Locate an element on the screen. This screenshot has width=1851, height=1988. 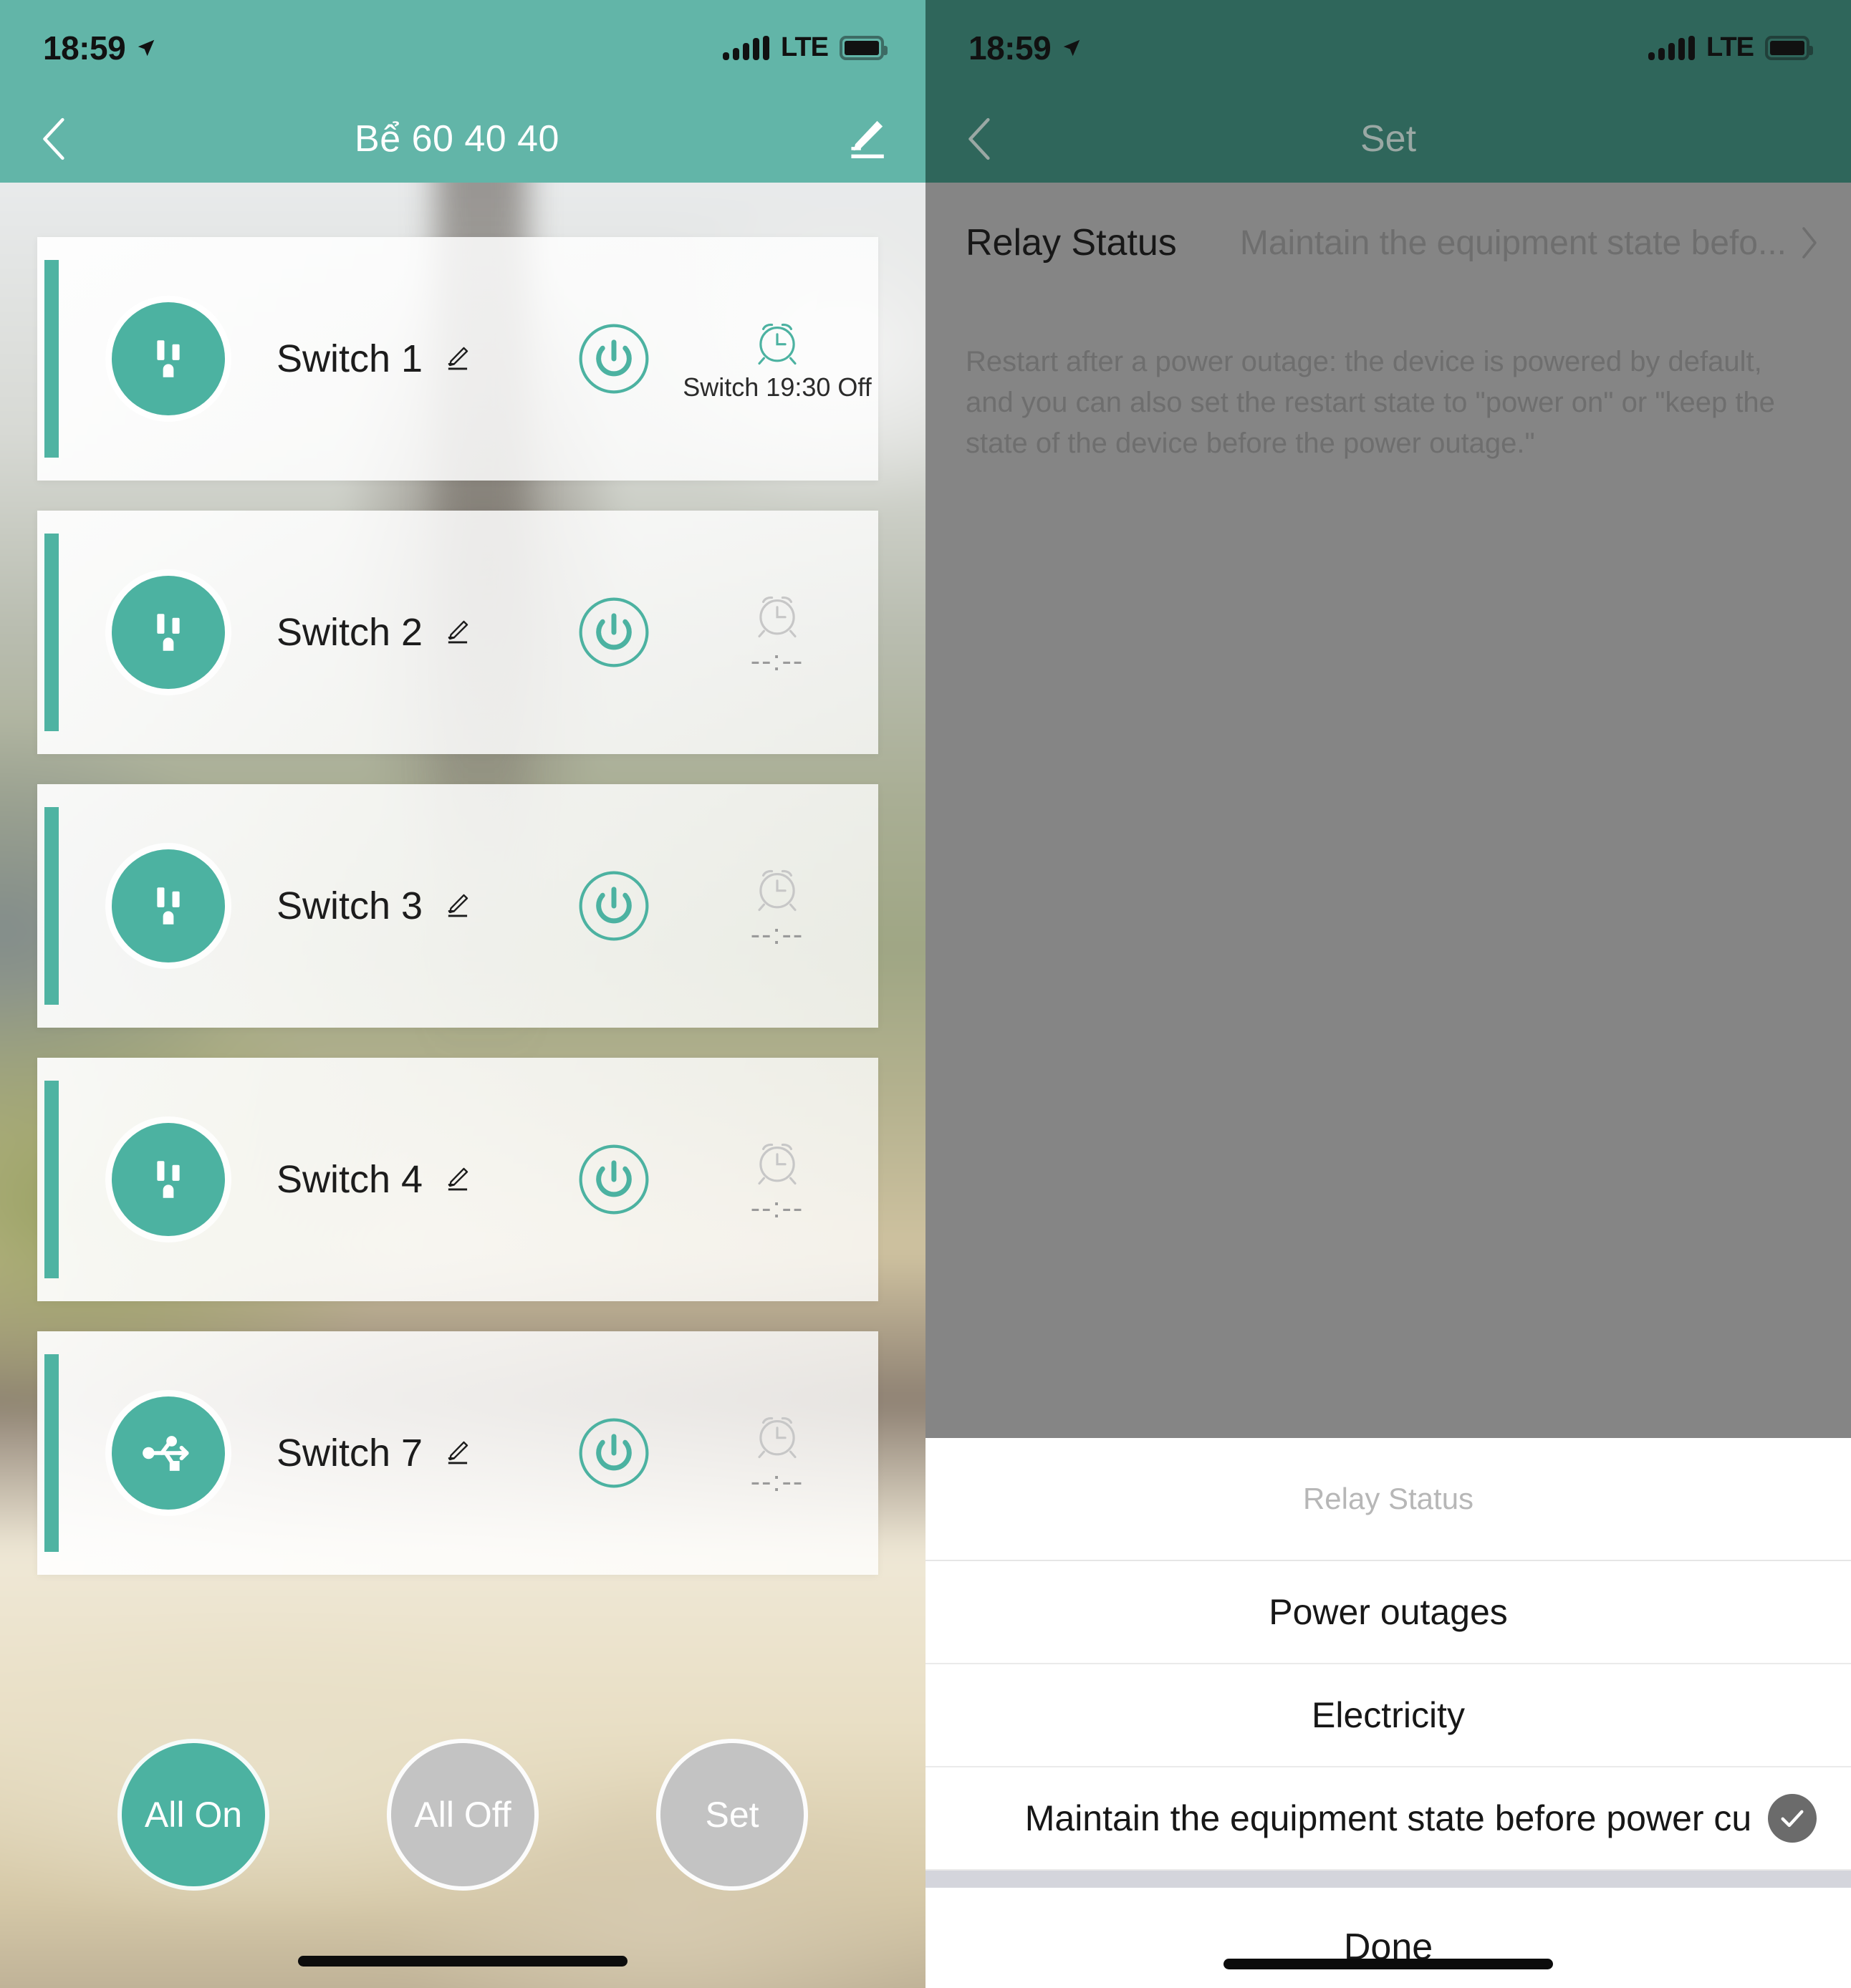
all-on-button: All On is located at coordinates (193, 1815).